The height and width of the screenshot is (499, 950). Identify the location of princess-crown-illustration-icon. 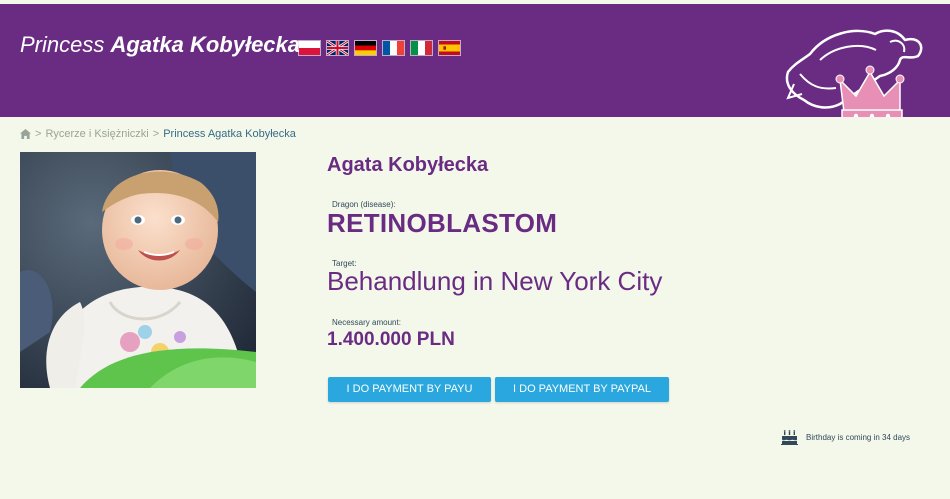
(854, 73).